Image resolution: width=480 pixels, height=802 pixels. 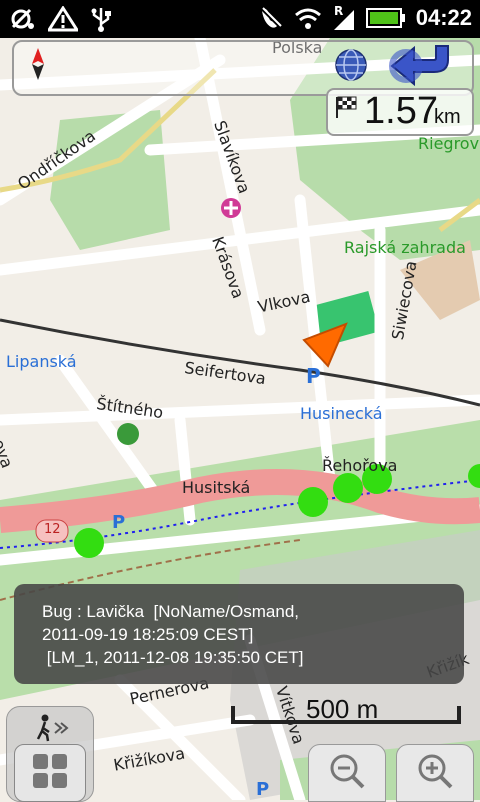 I want to click on battery-icon, so click(x=385, y=18).